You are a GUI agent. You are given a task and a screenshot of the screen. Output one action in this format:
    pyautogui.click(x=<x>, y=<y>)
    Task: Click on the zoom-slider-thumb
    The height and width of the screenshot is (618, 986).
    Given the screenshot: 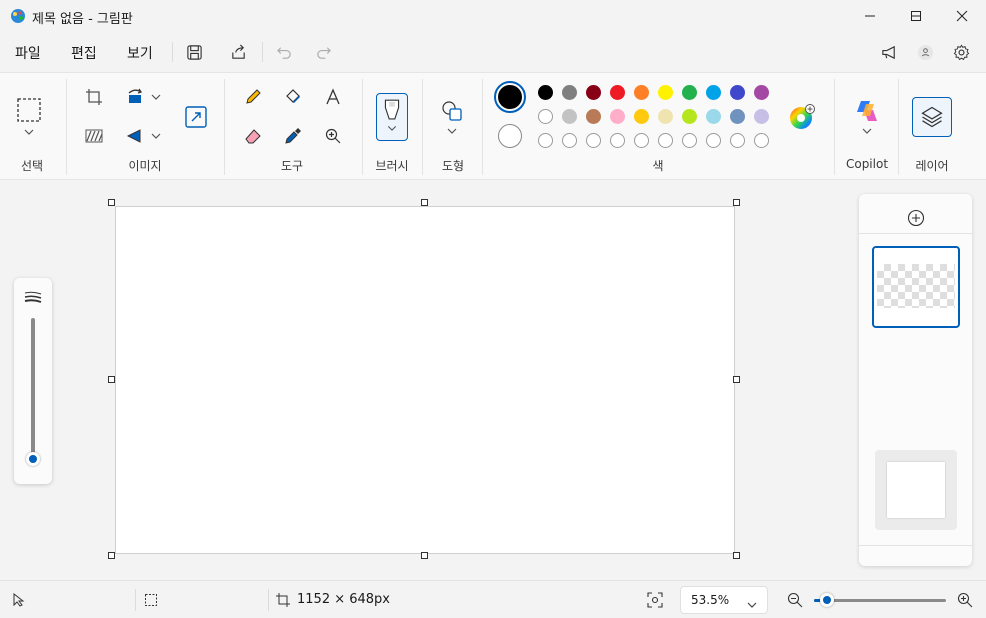 What is the action you would take?
    pyautogui.click(x=827, y=600)
    